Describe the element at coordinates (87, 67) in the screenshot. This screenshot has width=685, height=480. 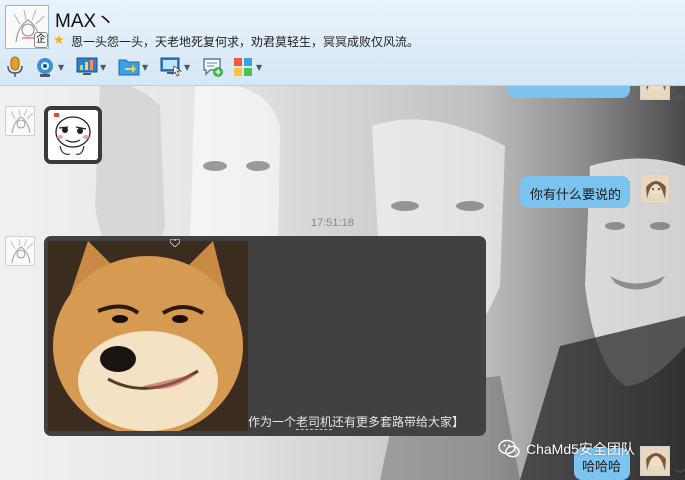
I see `screen-share-icon` at that location.